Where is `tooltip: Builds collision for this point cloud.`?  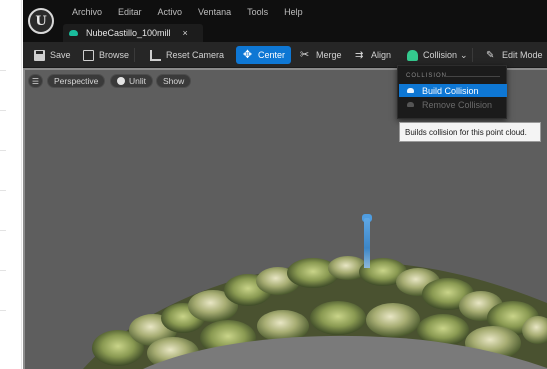
tooltip: Builds collision for this point cloud. is located at coordinates (470, 132).